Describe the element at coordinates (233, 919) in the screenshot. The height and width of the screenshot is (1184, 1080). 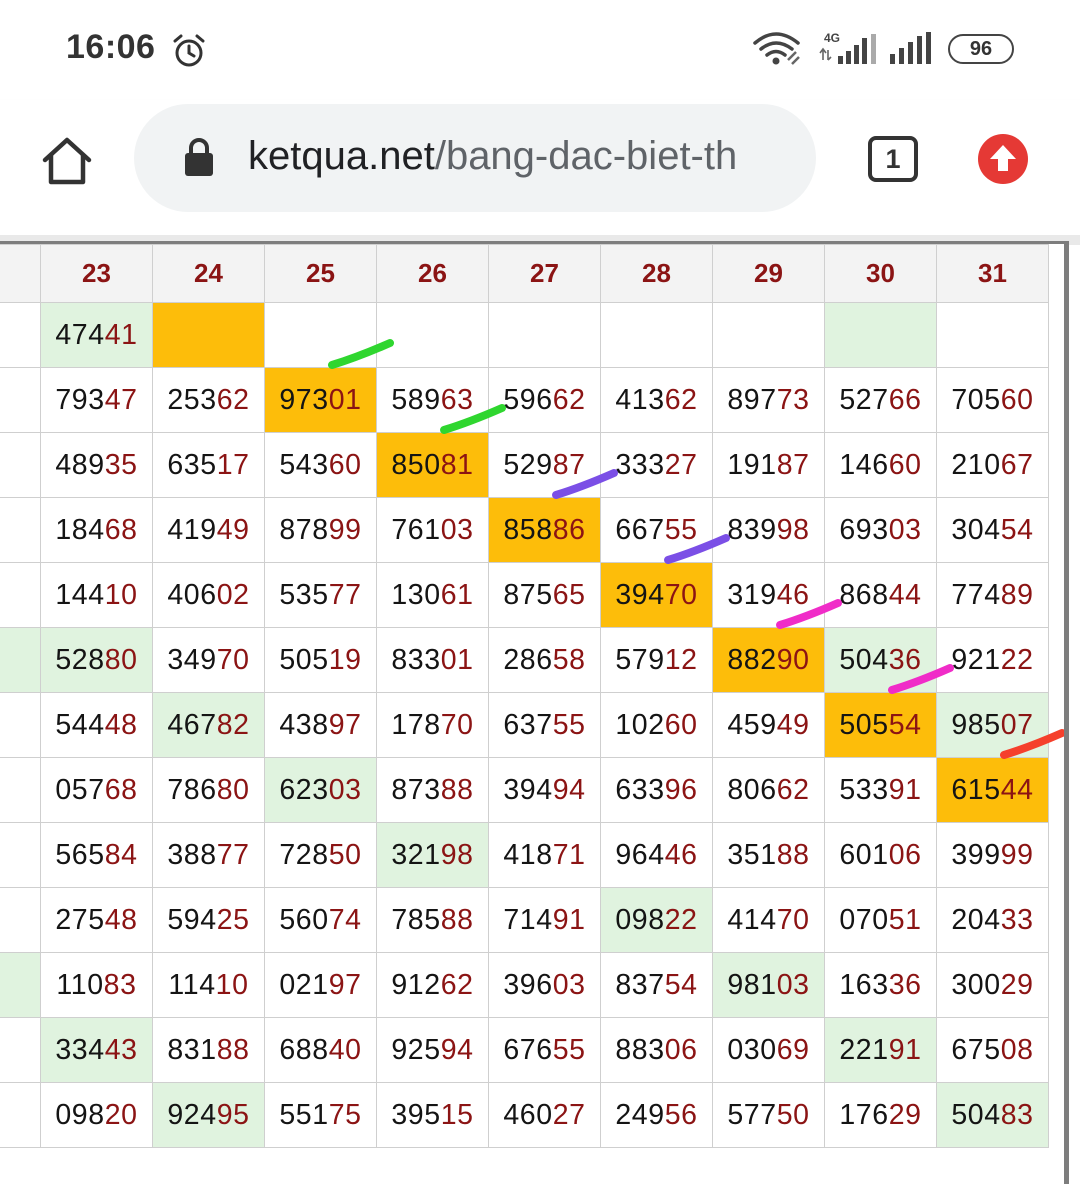
I see `result-tail: 25` at that location.